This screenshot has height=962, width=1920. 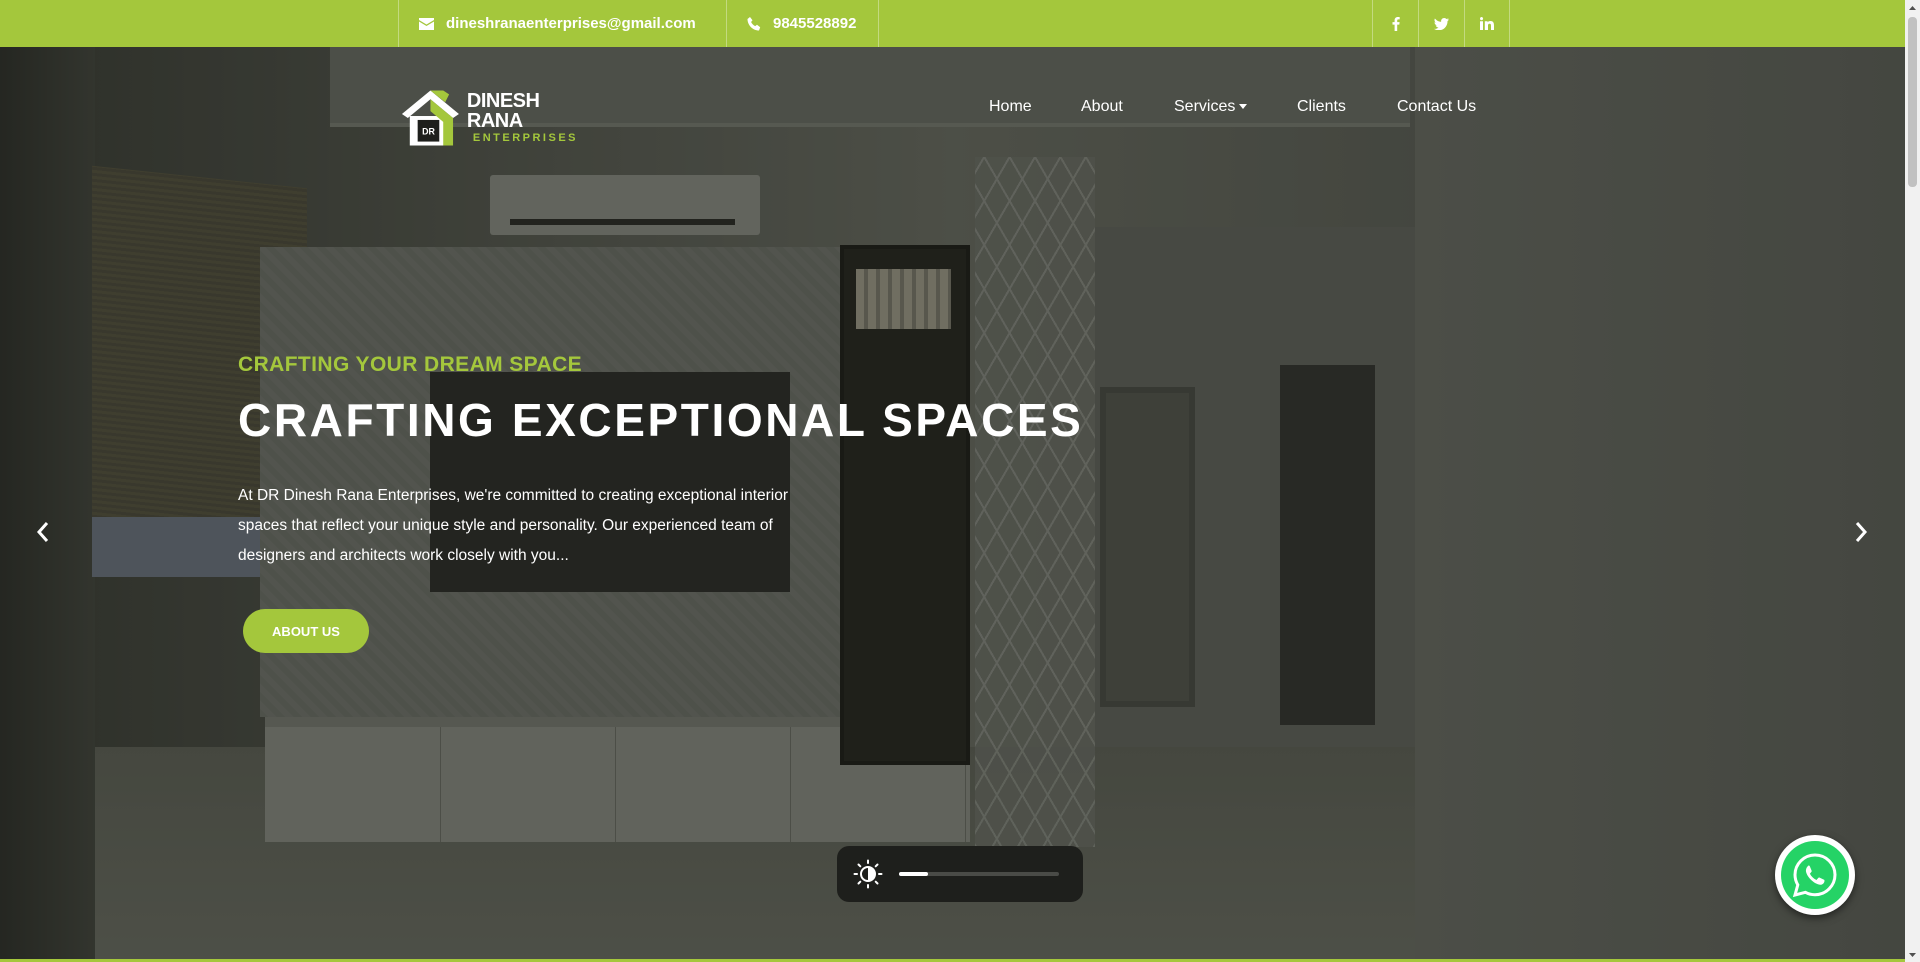 I want to click on whatsapp-icon, so click(x=1814, y=875).